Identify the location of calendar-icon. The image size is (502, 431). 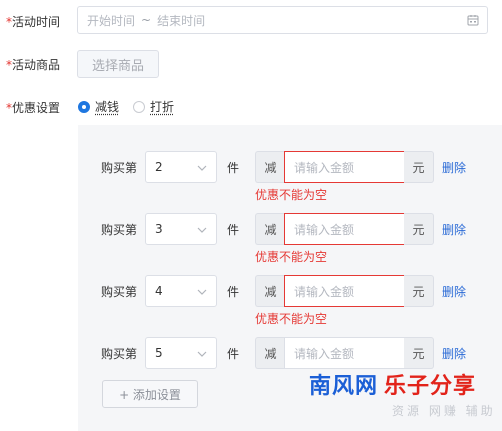
(473, 20).